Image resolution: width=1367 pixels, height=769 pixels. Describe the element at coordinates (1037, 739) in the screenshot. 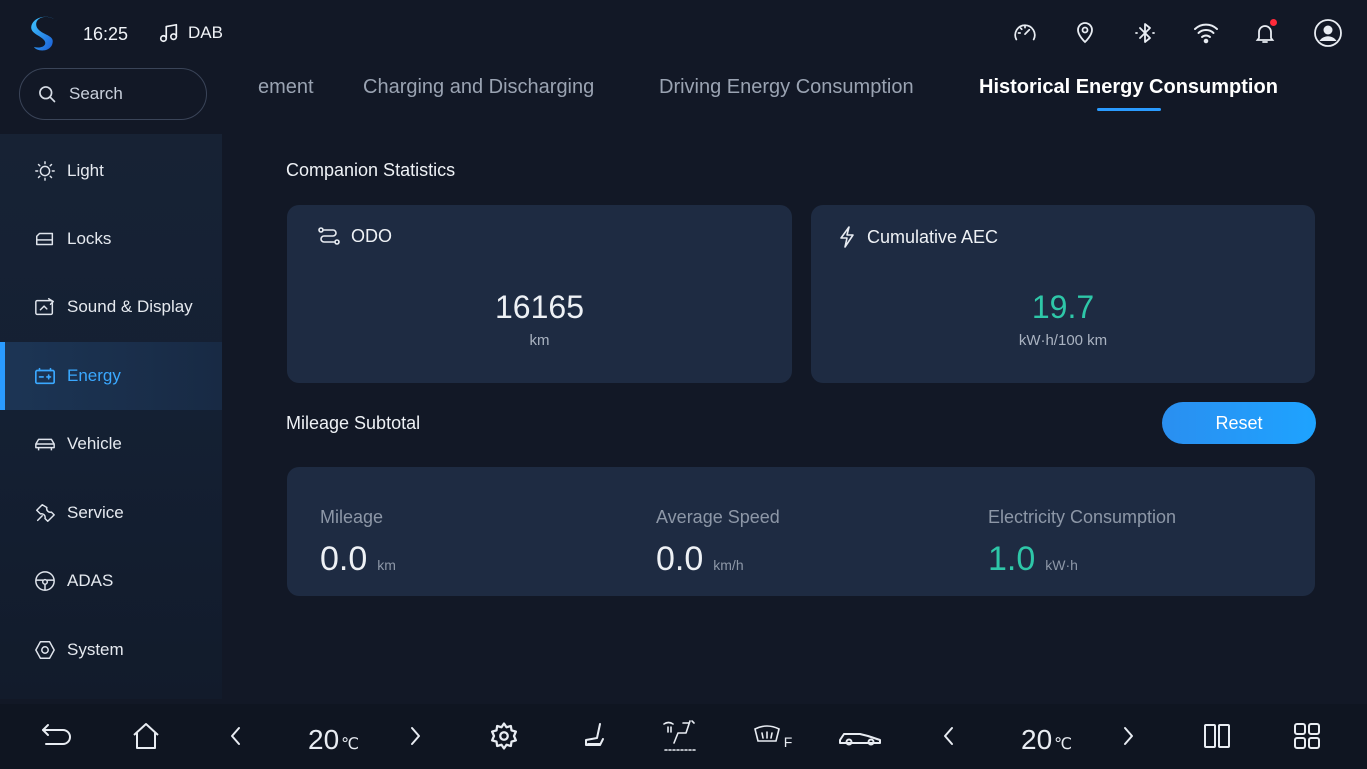

I see `right-temp-value: 20` at that location.